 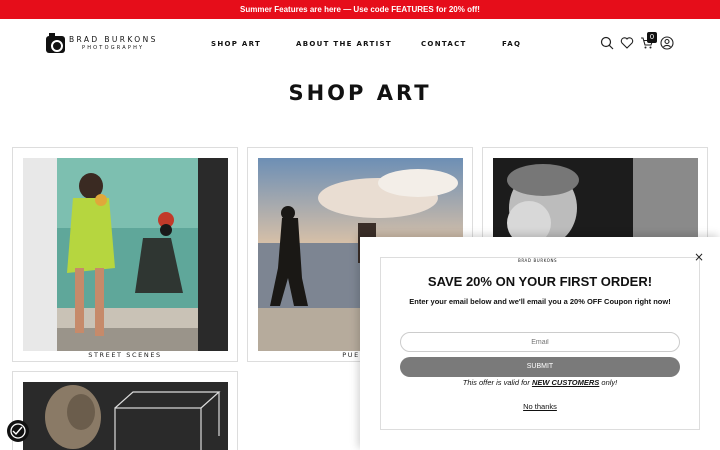 I want to click on accessibility-glyph, so click(x=18, y=431).